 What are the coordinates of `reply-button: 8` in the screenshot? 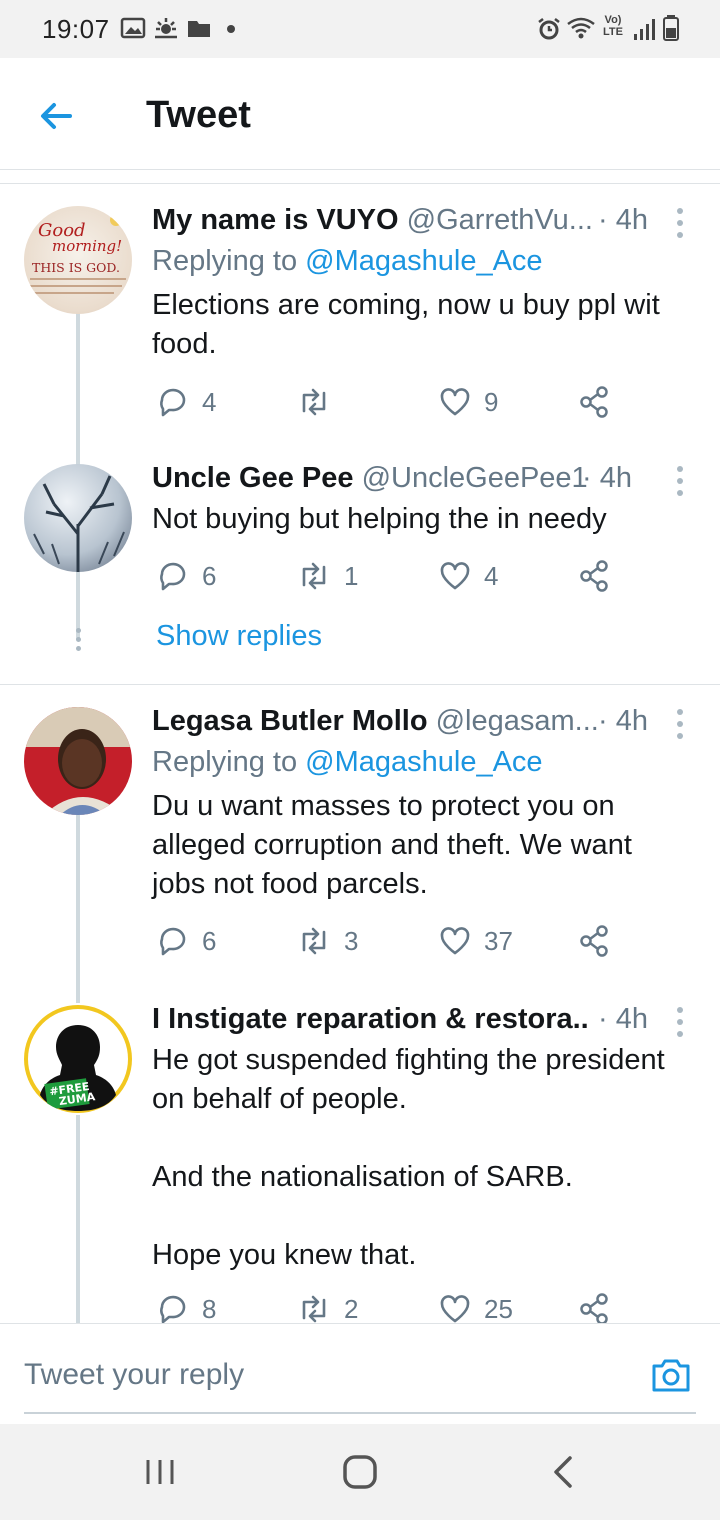 It's located at (186, 1306).